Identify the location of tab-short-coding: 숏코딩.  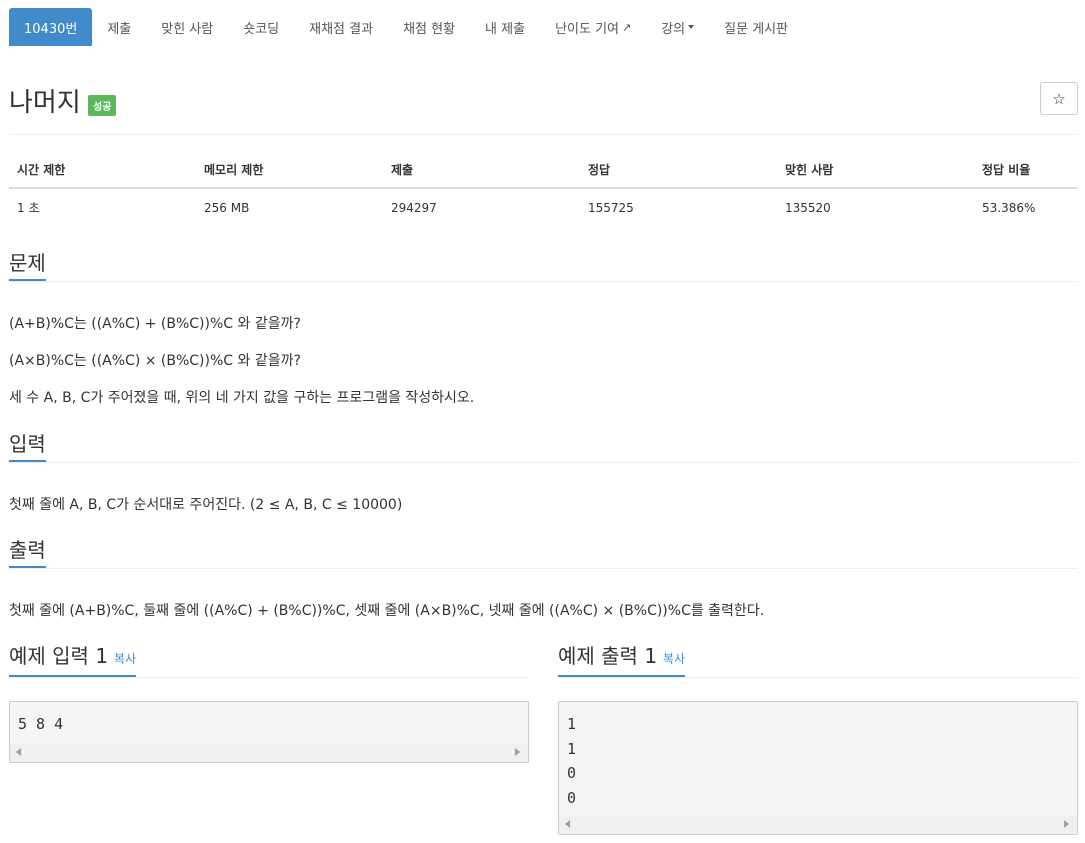
(261, 27).